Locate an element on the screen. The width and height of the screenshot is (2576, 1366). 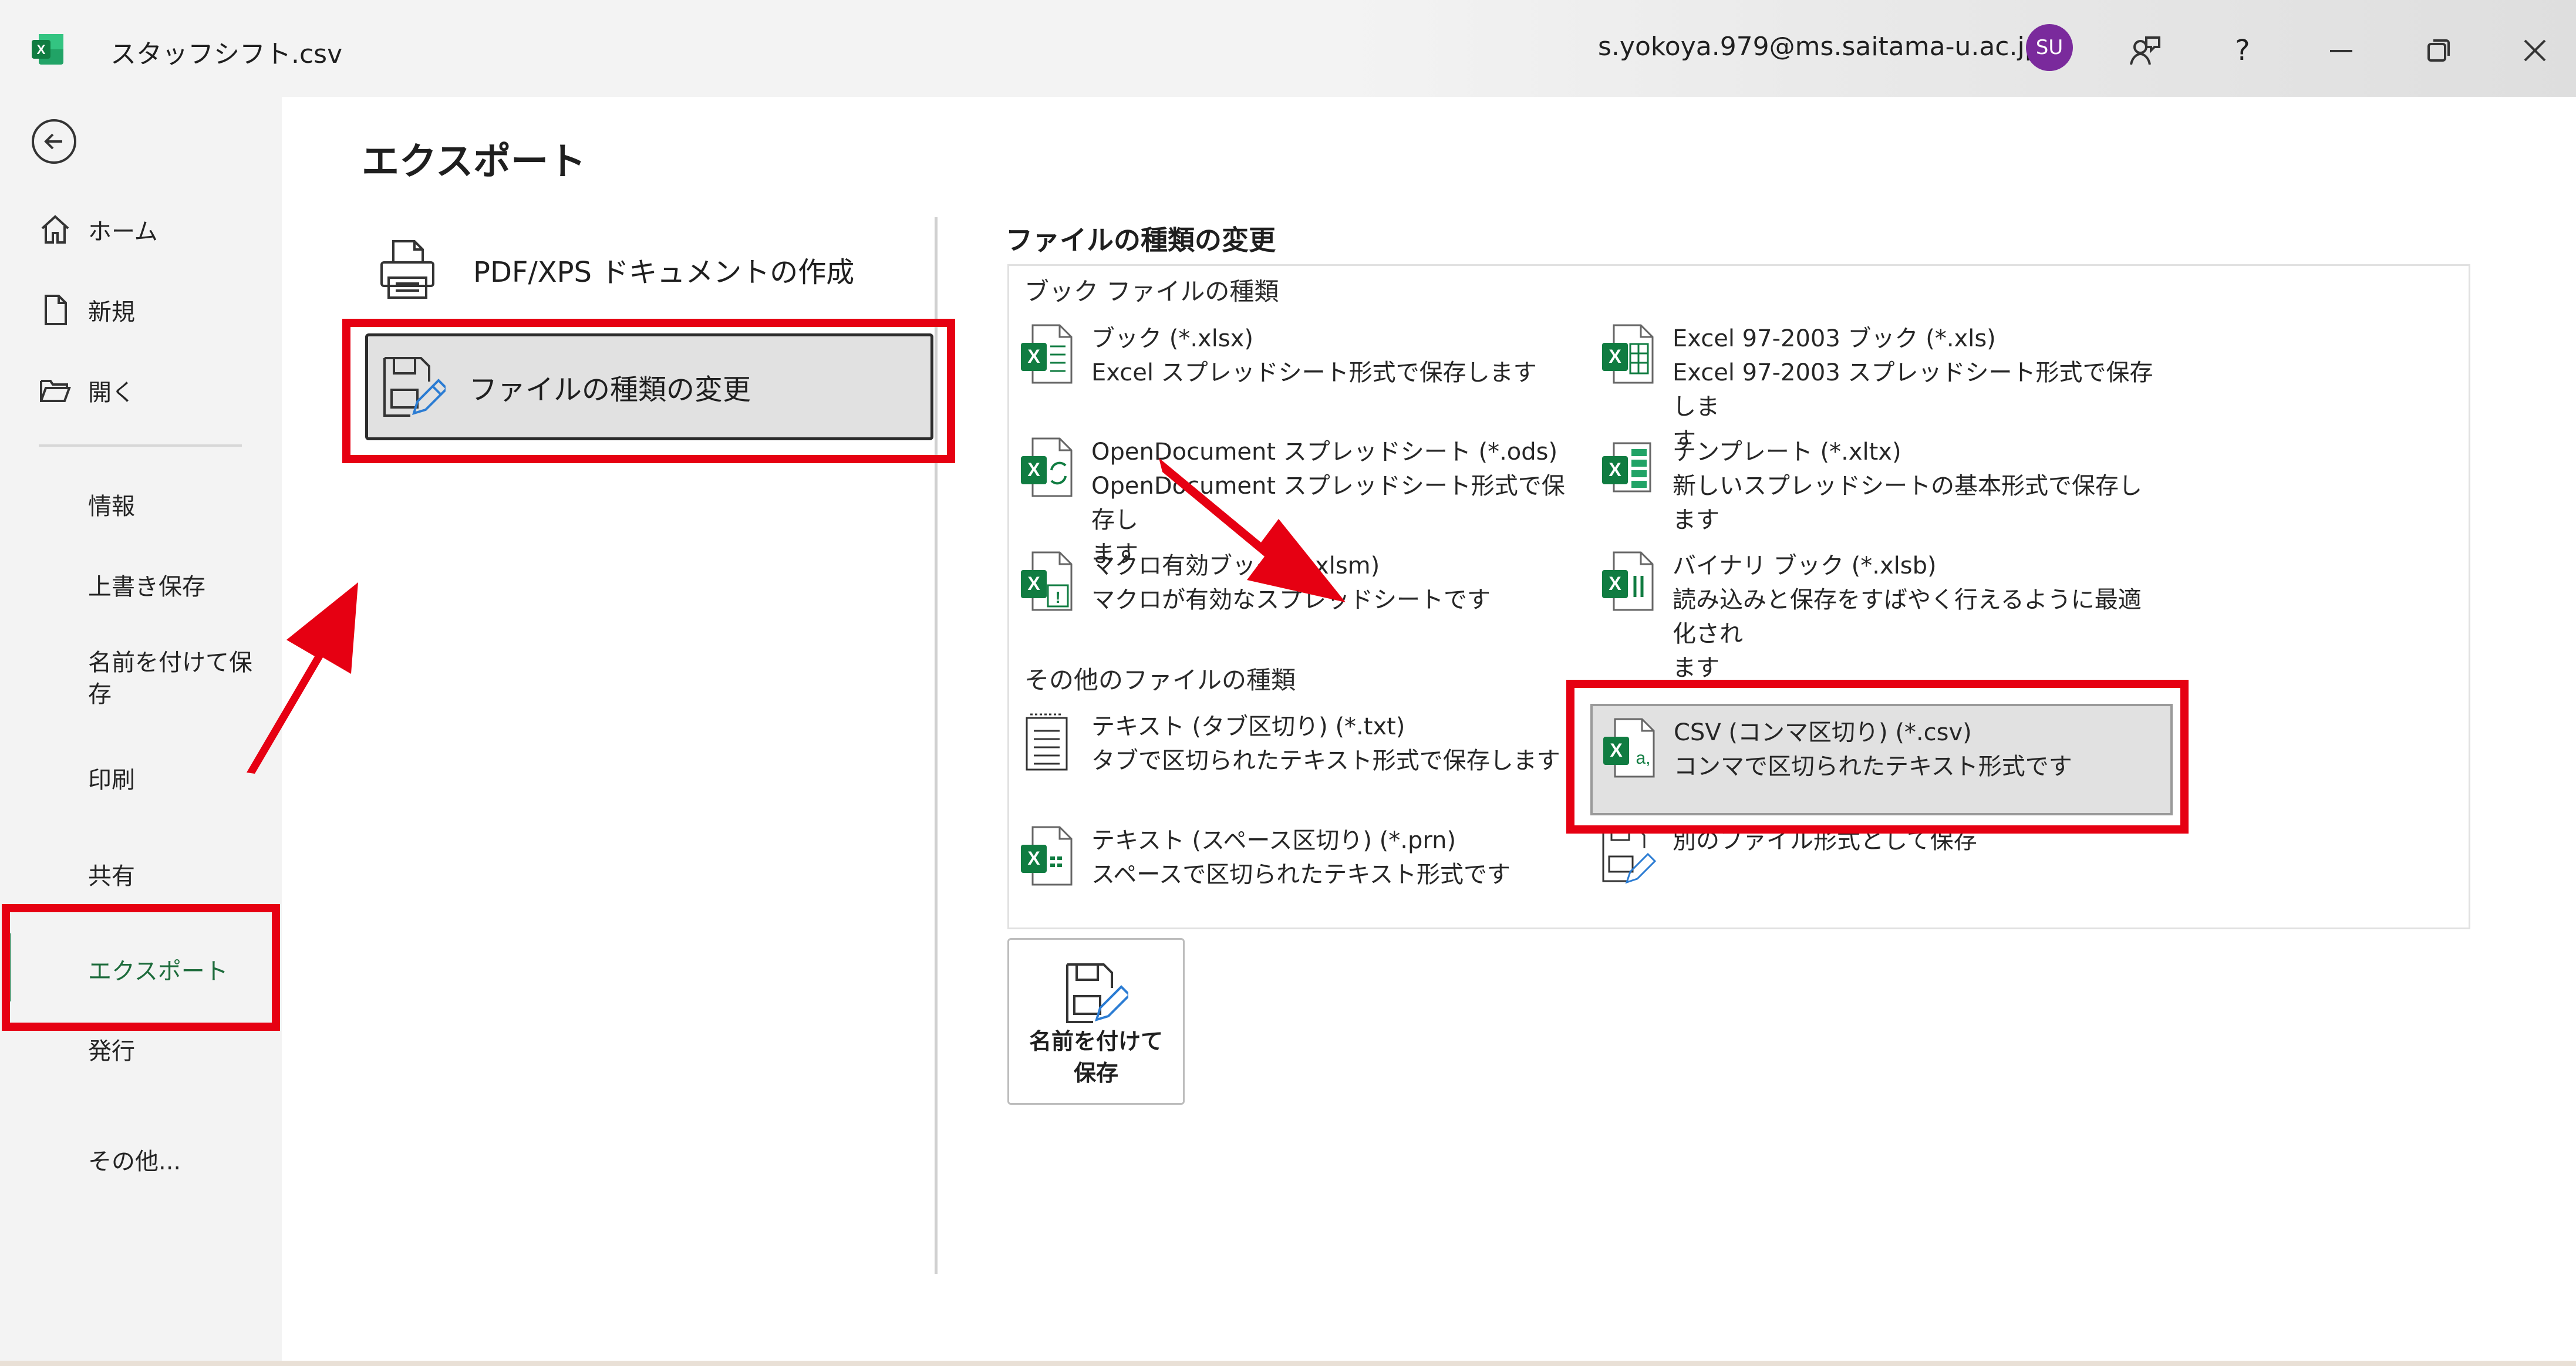
arrow-down-right is located at coordinates (1253, 530).